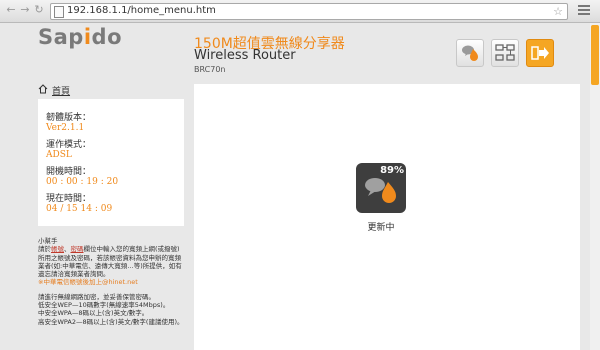 Image resolution: width=600 pixels, height=350 pixels. I want to click on reload-icon: ↻, so click(39, 10).